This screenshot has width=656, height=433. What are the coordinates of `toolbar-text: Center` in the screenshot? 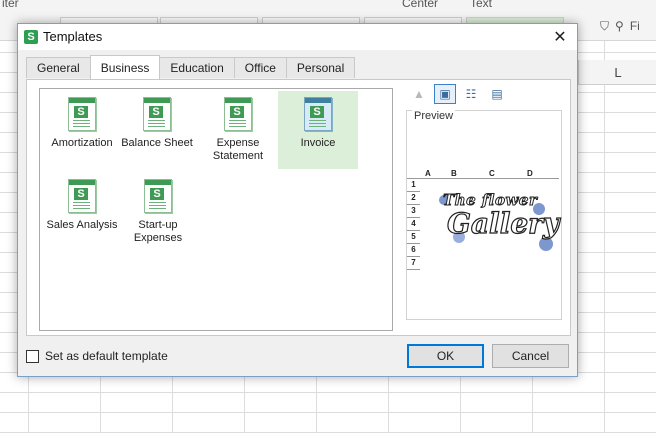 It's located at (420, 5).